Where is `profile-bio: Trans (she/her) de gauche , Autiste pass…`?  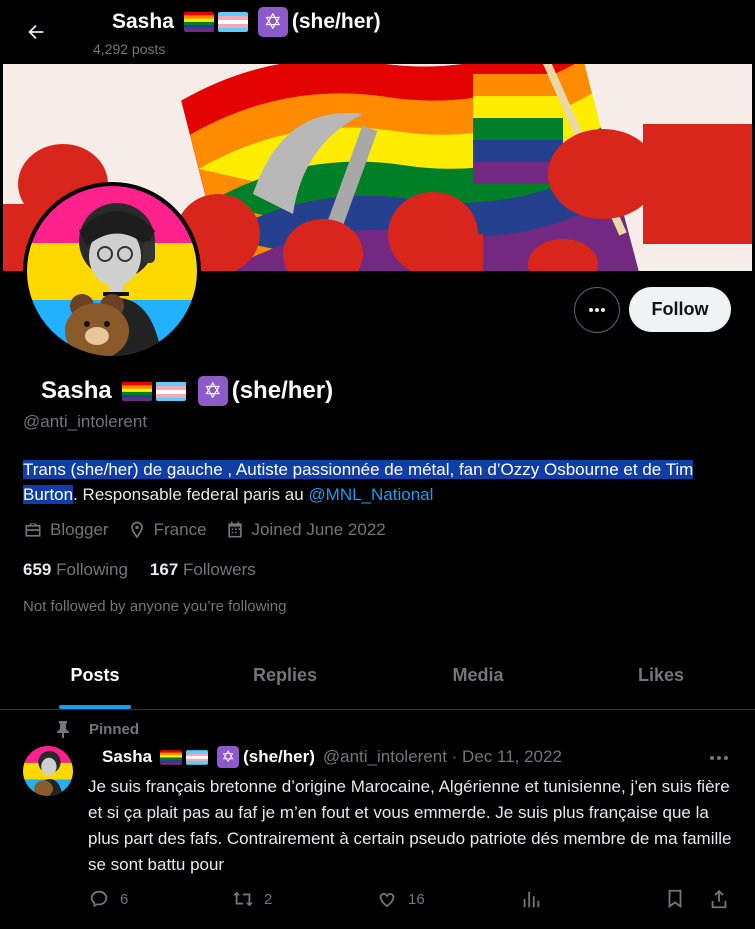
profile-bio: Trans (she/her) de gauche , Autiste pass… is located at coordinates (378, 482).